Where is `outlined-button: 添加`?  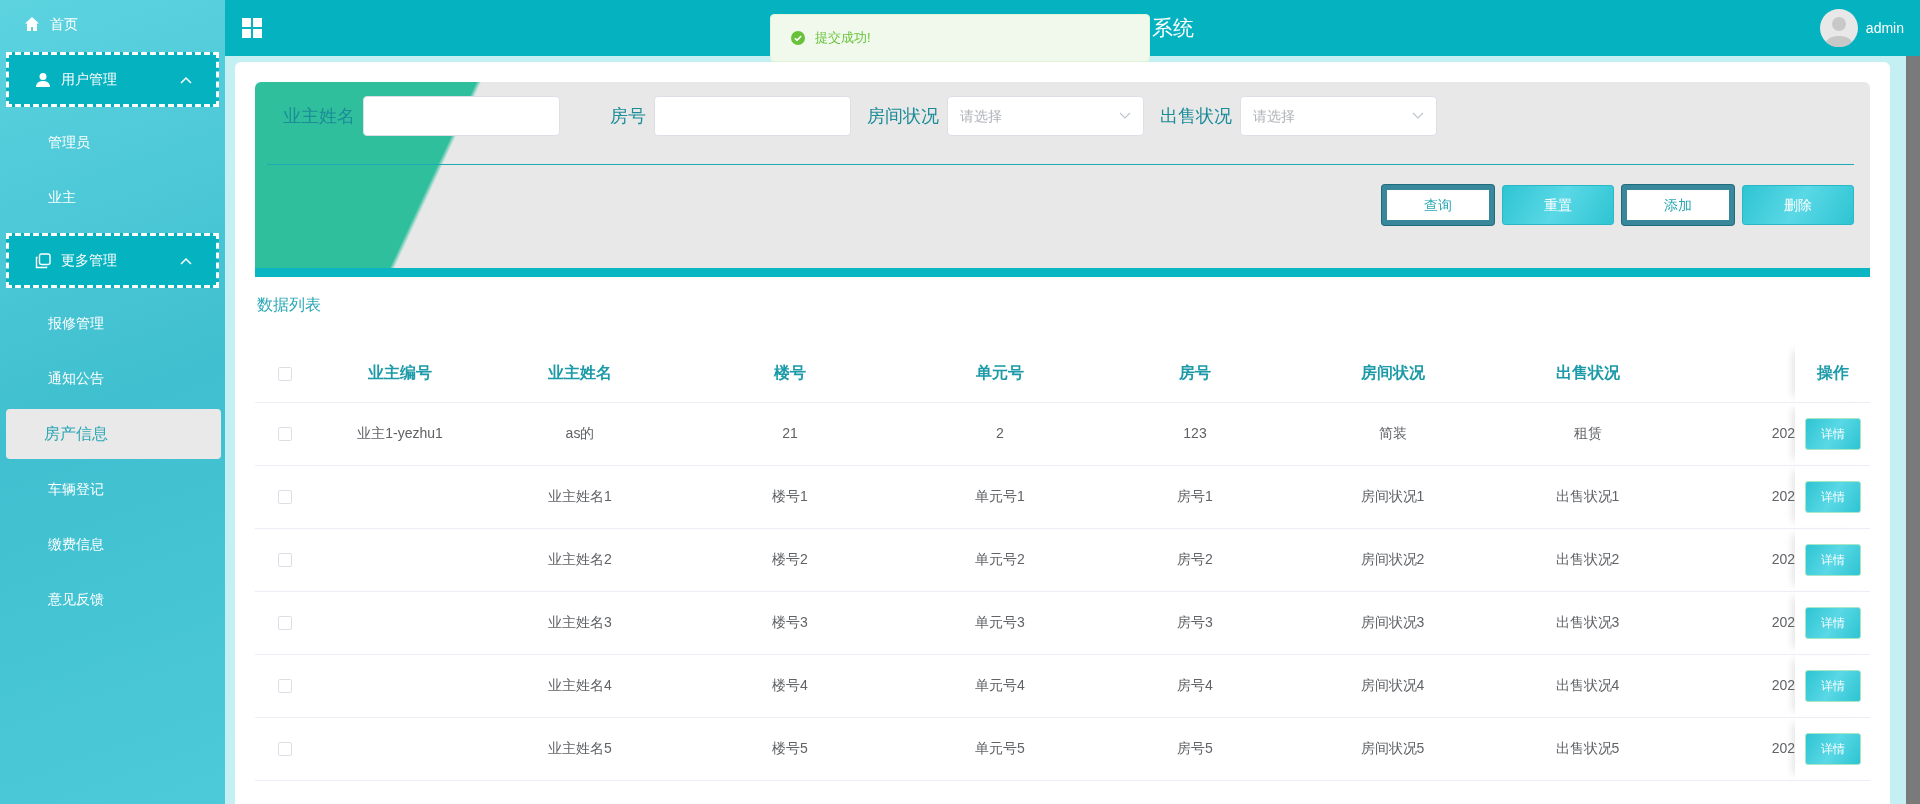 outlined-button: 添加 is located at coordinates (1678, 205).